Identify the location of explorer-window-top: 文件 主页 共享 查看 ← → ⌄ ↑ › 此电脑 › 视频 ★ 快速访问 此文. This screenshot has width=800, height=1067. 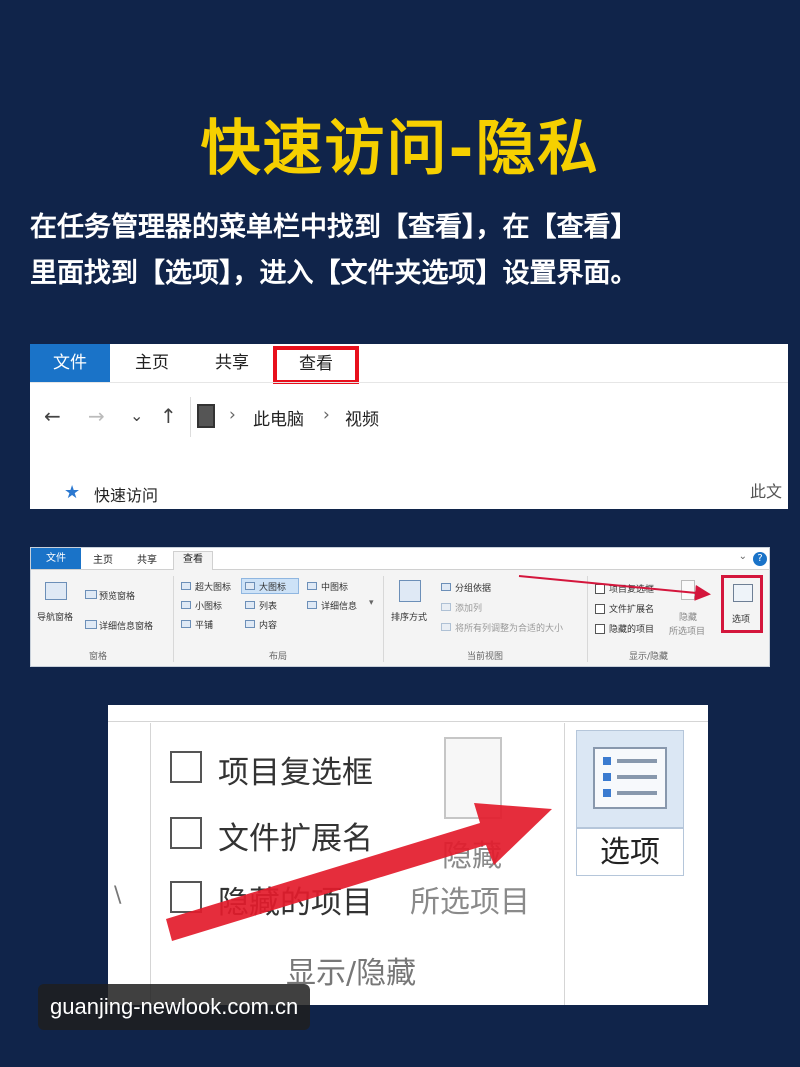
(409, 426).